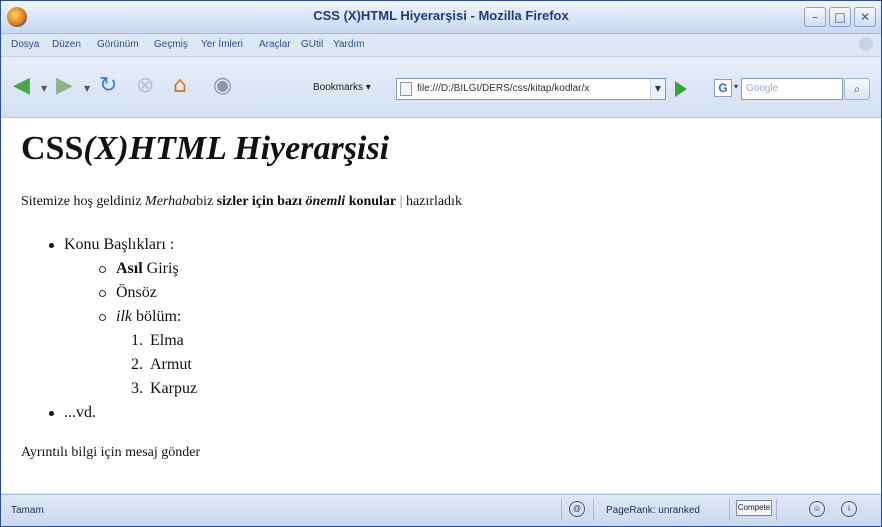  What do you see at coordinates (865, 17) in the screenshot?
I see `close-button: ✕` at bounding box center [865, 17].